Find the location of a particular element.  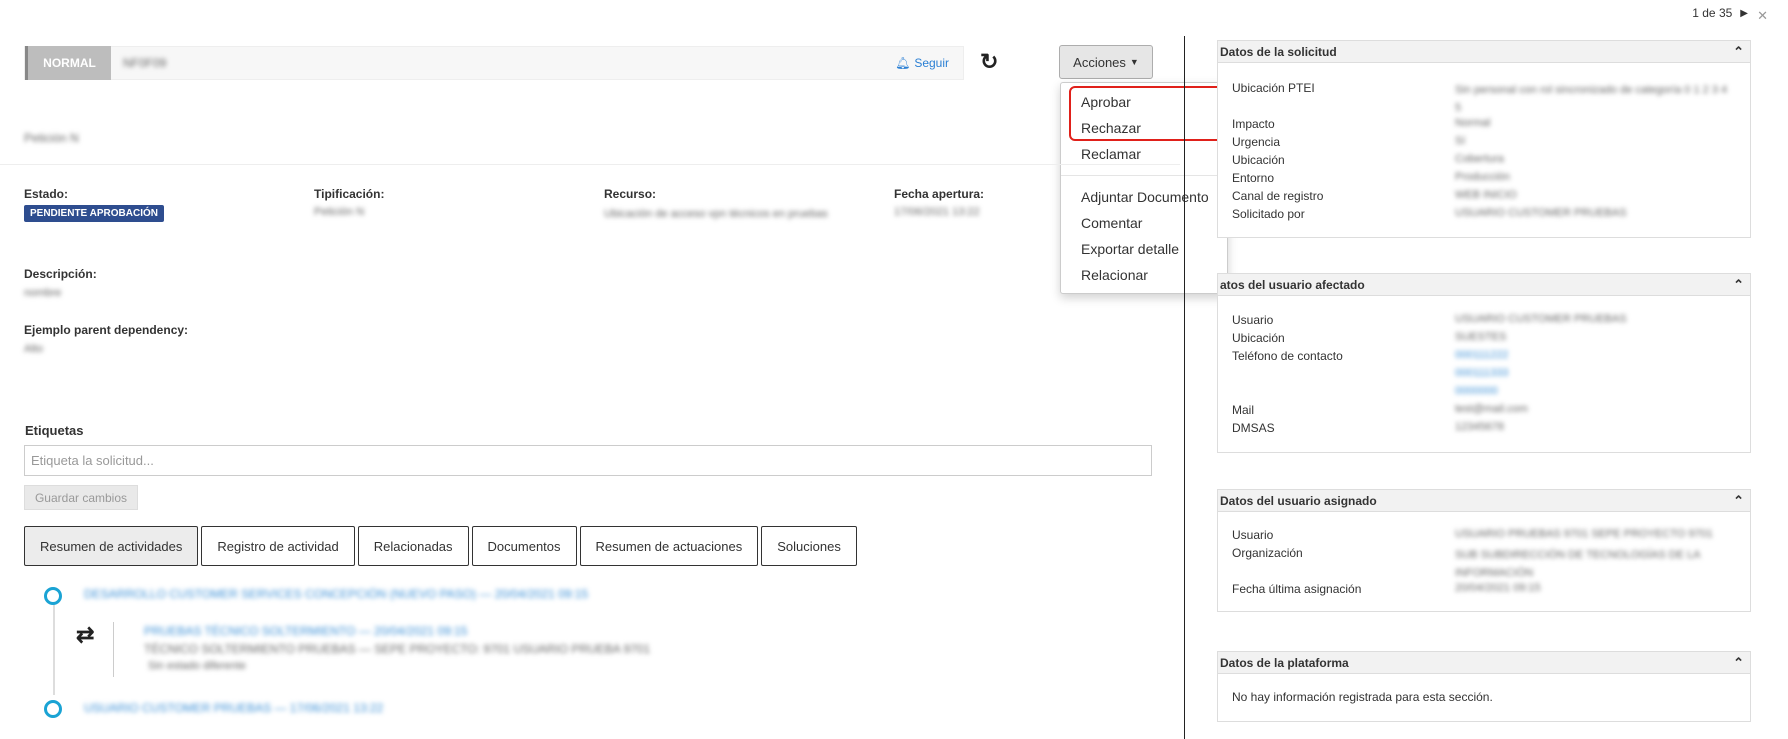

ticket-header-bar: NORMAL NF0F09 🔔︎ Seguir is located at coordinates (494, 63).